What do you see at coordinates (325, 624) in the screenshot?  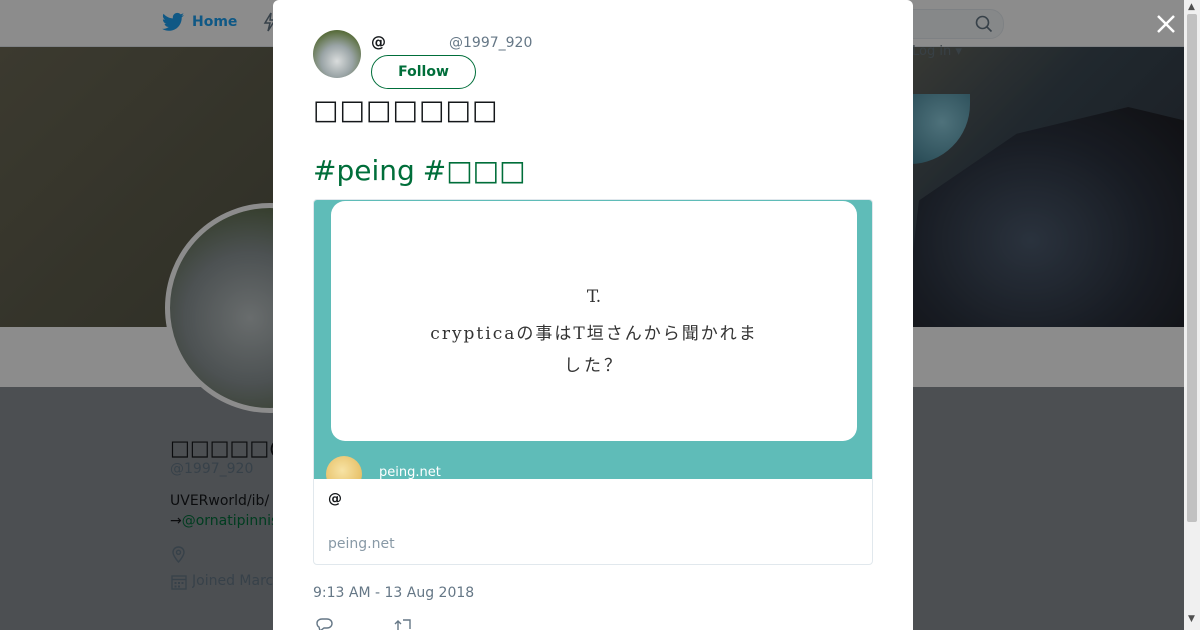 I see `reply-icon` at bounding box center [325, 624].